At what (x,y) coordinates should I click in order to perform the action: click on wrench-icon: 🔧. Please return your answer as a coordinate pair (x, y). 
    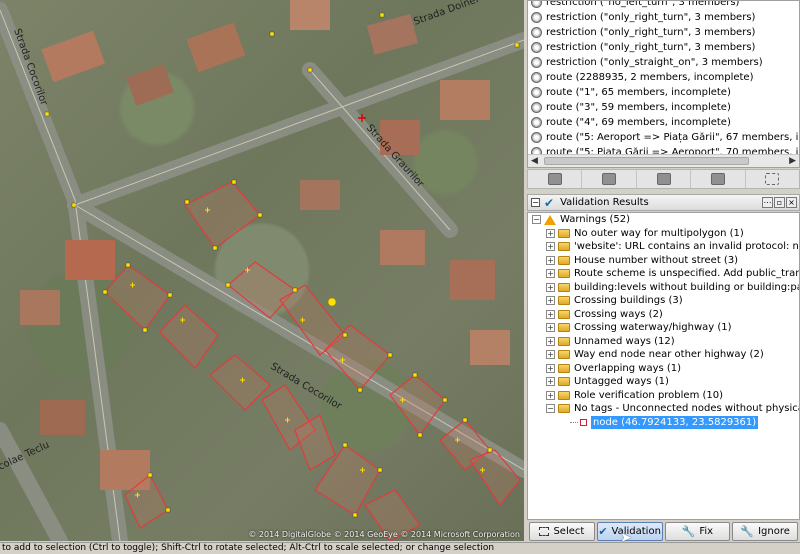
    Looking at the image, I should click on (688, 531).